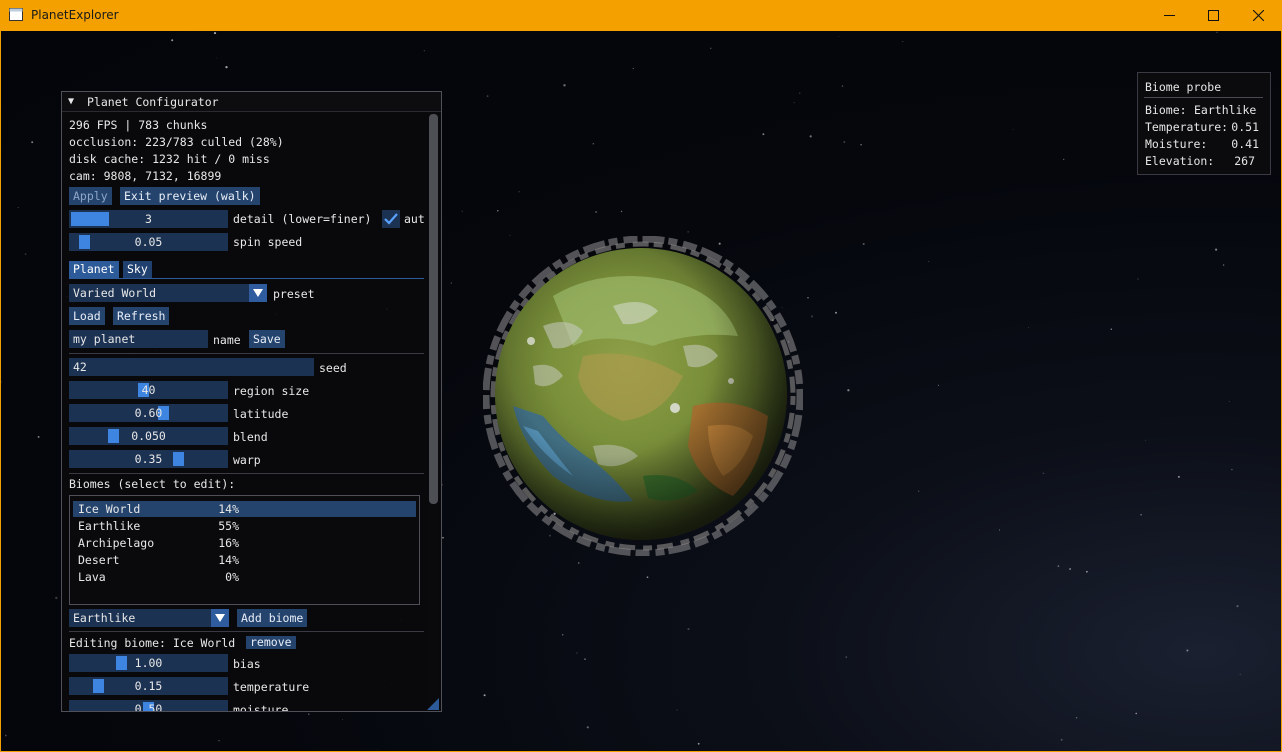 The width and height of the screenshot is (1282, 752). I want to click on tab-sky: Sky, so click(137, 269).